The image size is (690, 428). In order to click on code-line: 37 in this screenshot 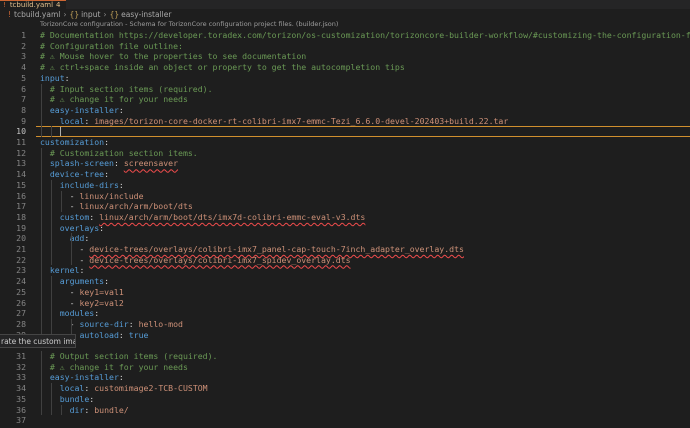, I will do `click(345, 420)`.